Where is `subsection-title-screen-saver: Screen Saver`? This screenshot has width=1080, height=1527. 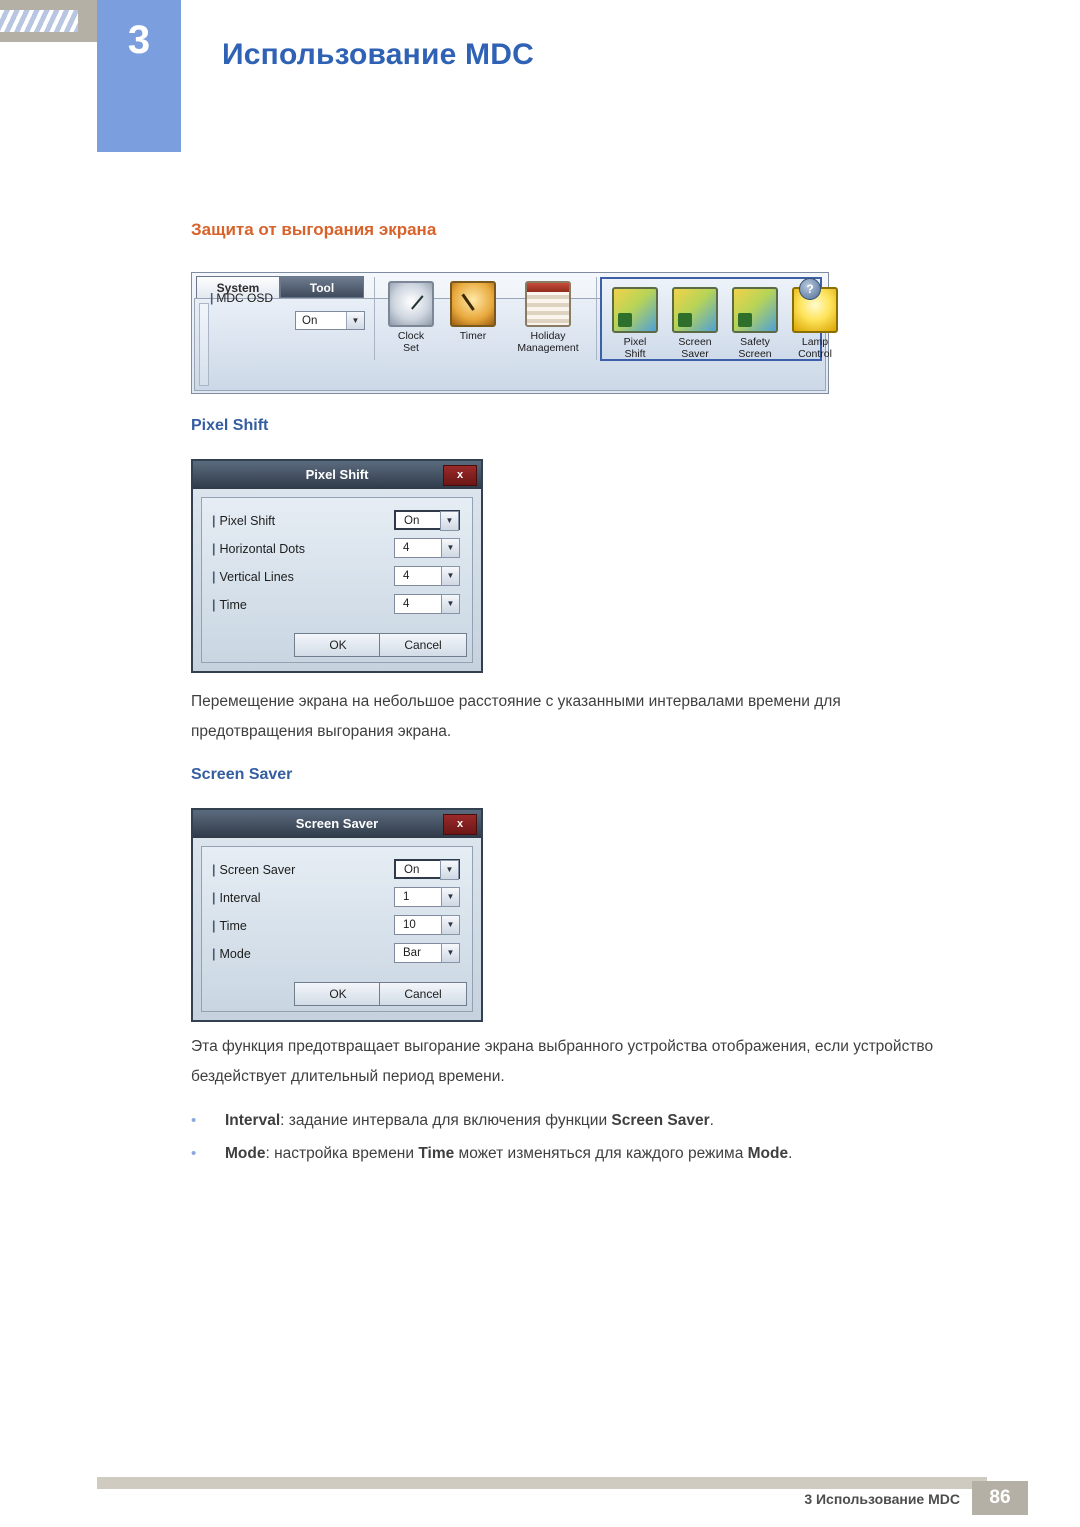 subsection-title-screen-saver: Screen Saver is located at coordinates (242, 774).